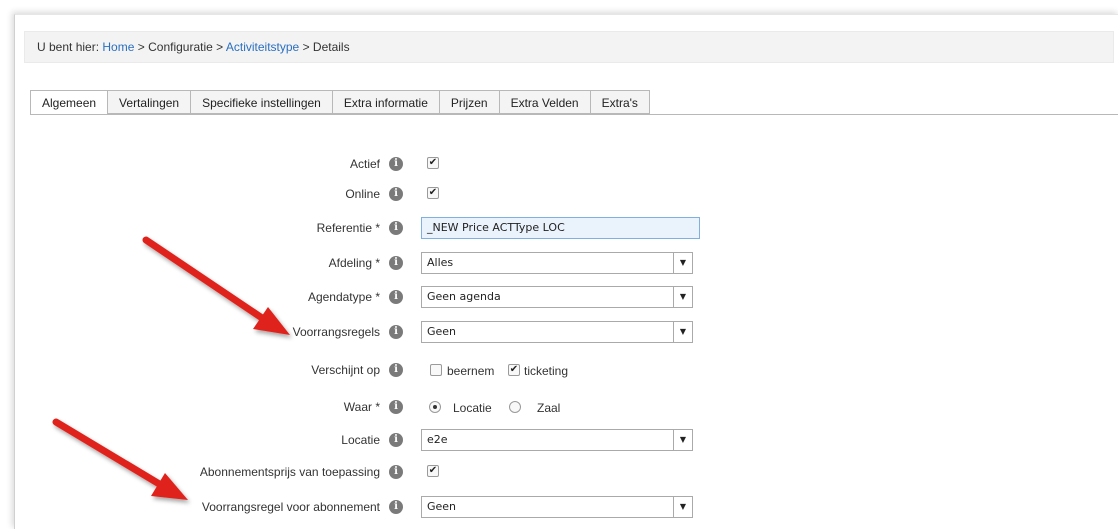 This screenshot has height=529, width=1118. I want to click on breadcrumb-prefix: U bent hier:, so click(68, 47).